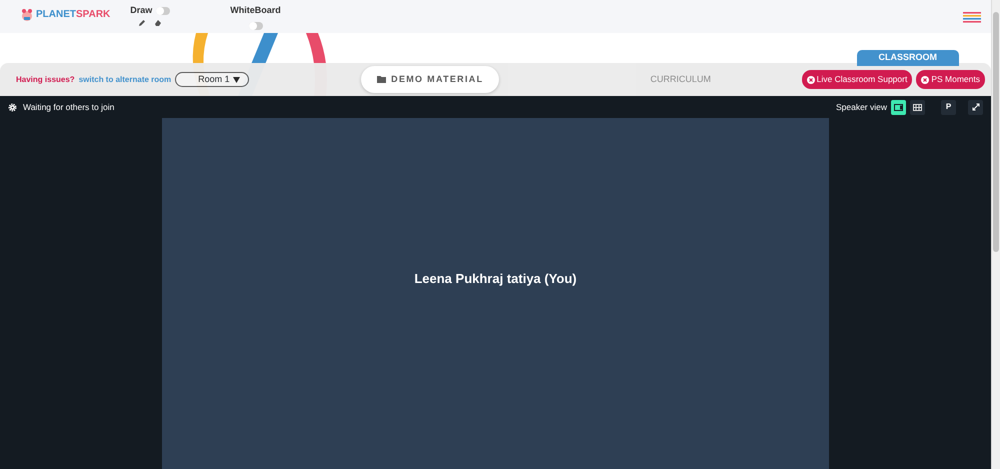 Image resolution: width=1000 pixels, height=469 pixels. What do you see at coordinates (73, 15) in the screenshot?
I see `logo-text: PLANETSPARK` at bounding box center [73, 15].